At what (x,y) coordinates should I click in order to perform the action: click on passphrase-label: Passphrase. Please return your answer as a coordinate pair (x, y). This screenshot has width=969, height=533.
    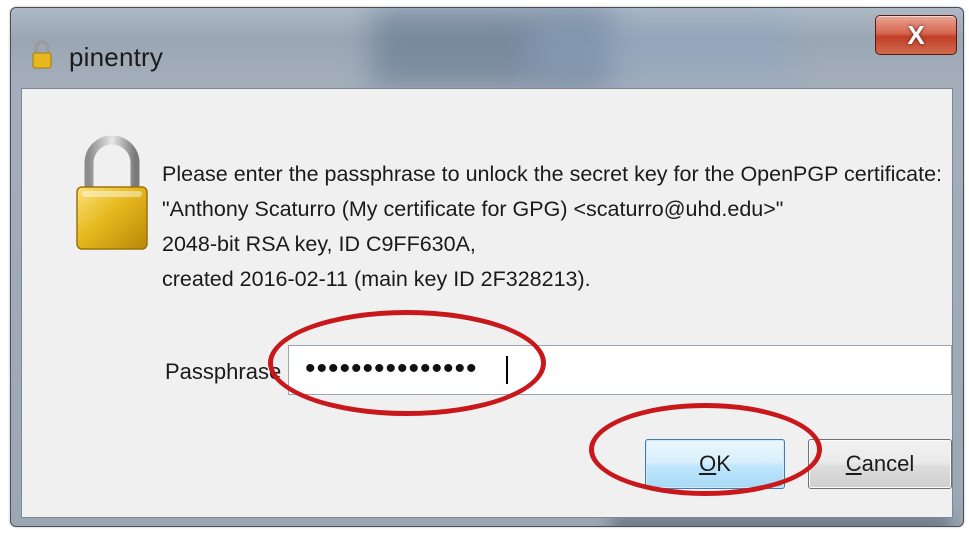
    Looking at the image, I should click on (223, 371).